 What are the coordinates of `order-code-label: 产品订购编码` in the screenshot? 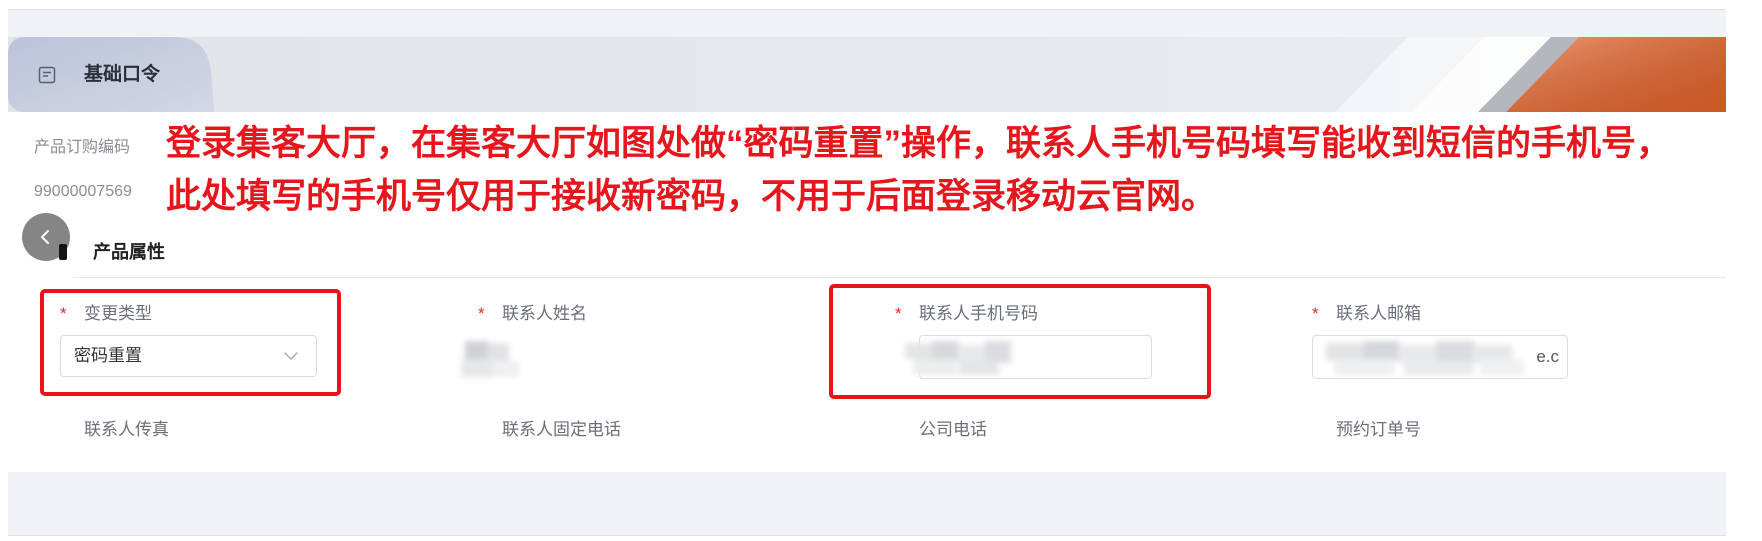 It's located at (82, 147).